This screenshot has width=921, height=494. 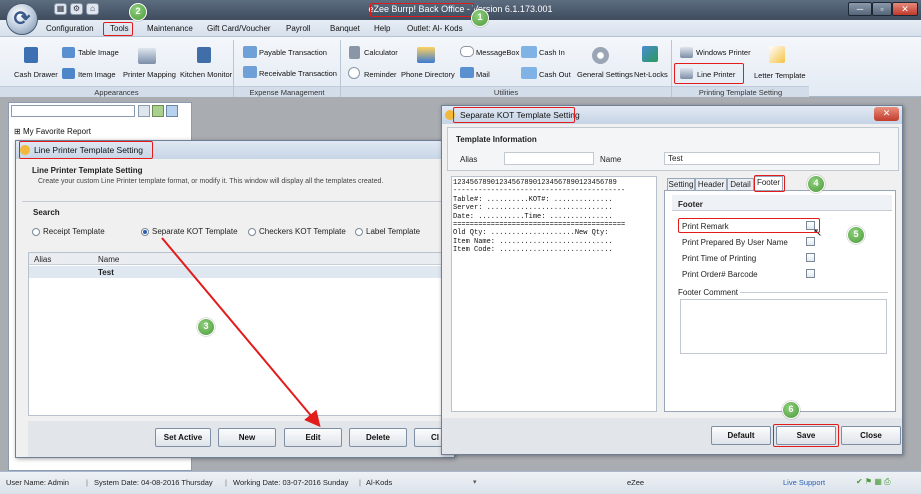 I want to click on step-badge-4: 4, so click(x=816, y=184).